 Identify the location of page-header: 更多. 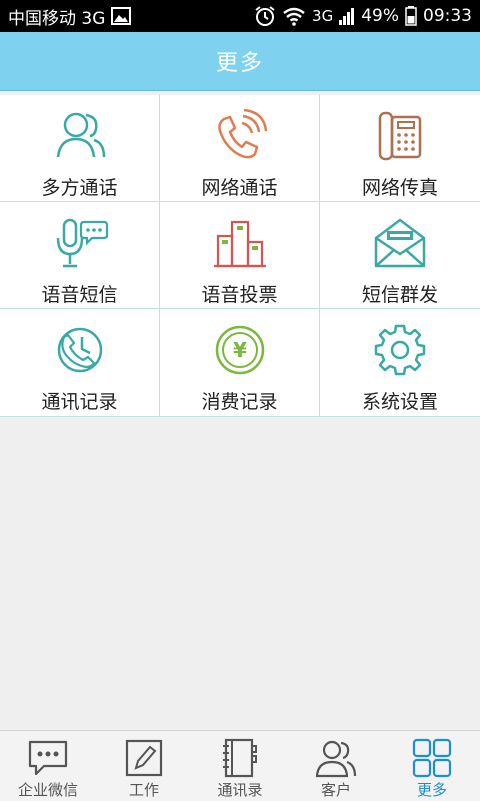
(240, 61).